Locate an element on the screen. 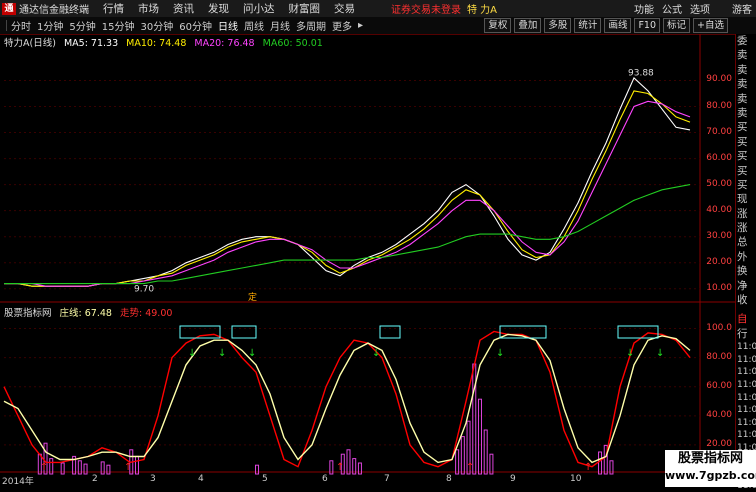 This screenshot has height=492, width=756. indicator-tick-label: 100.0 is located at coordinates (719, 327).